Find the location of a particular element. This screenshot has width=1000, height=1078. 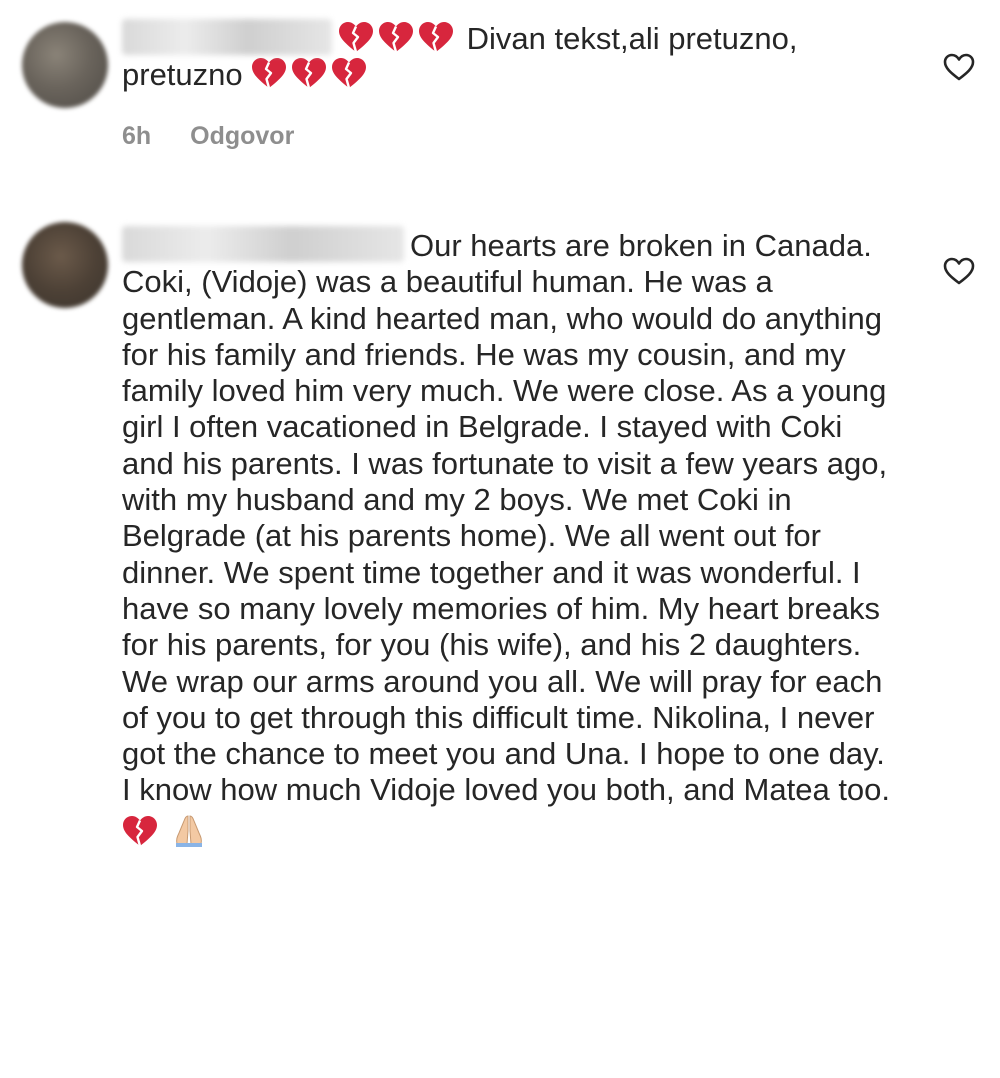

reply-button: Odgovor is located at coordinates (242, 136).